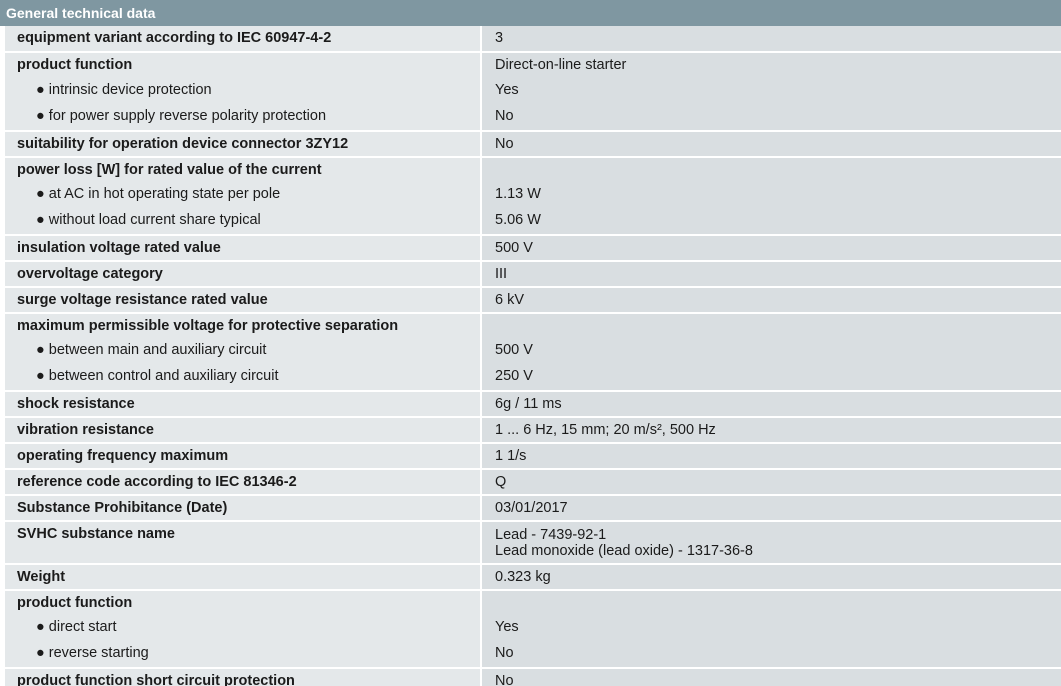 Image resolution: width=1061 pixels, height=686 pixels. I want to click on table-row: product function Direct-on-line starter, so click(530, 64).